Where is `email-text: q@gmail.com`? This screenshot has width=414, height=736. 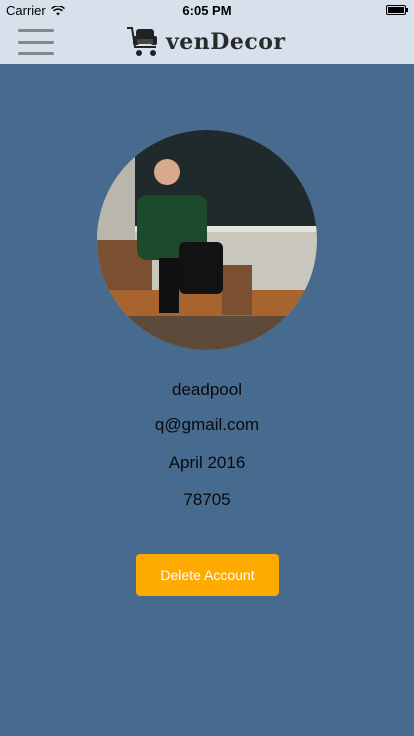 email-text: q@gmail.com is located at coordinates (207, 424).